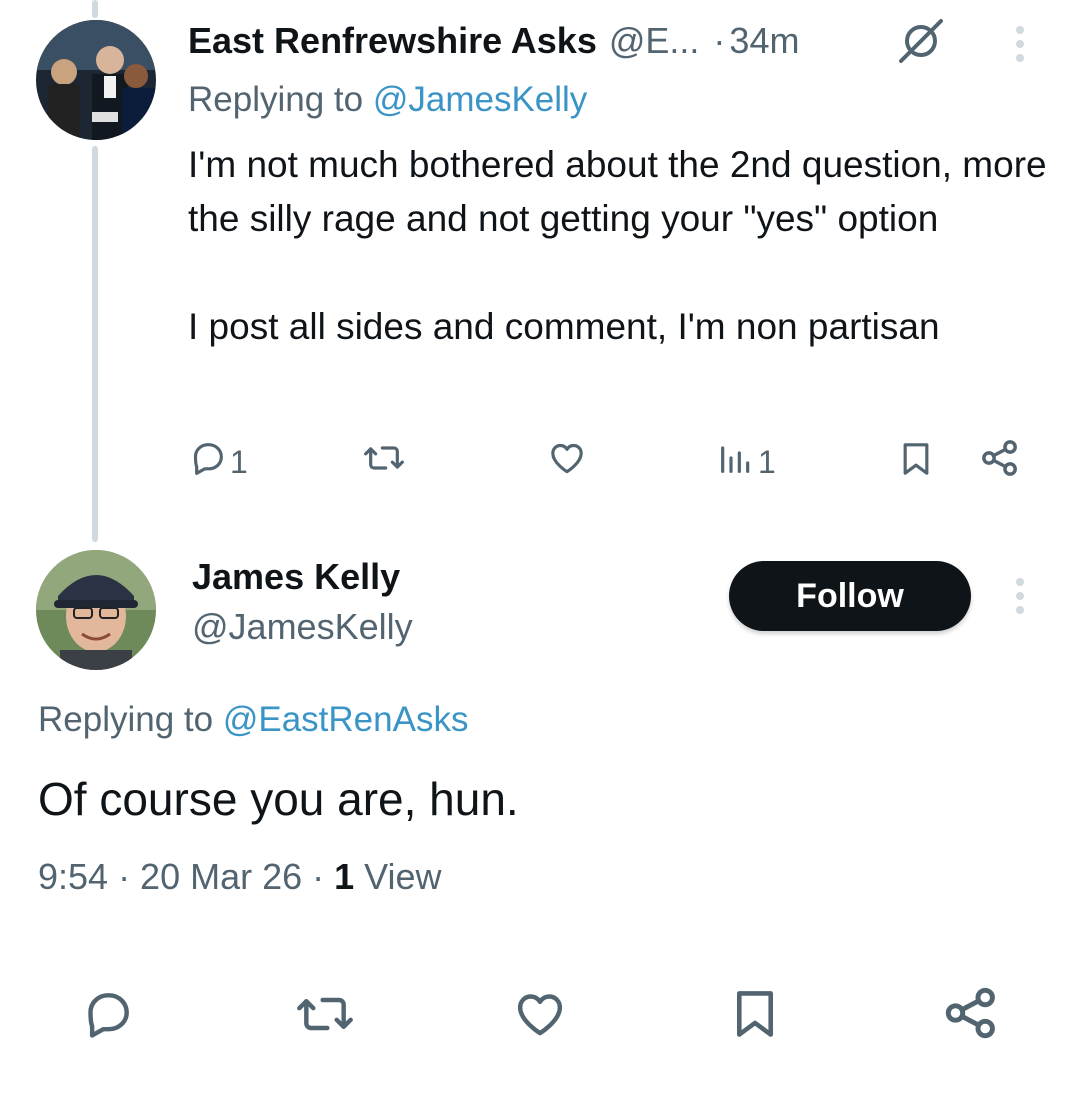 The image size is (1080, 1102). What do you see at coordinates (239, 461) in the screenshot?
I see `reply-count: 1` at bounding box center [239, 461].